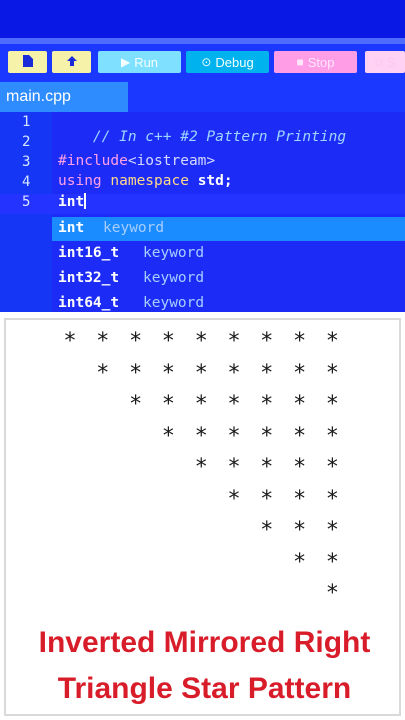 This screenshot has width=405, height=720. I want to click on using-keyword: using, so click(80, 181).